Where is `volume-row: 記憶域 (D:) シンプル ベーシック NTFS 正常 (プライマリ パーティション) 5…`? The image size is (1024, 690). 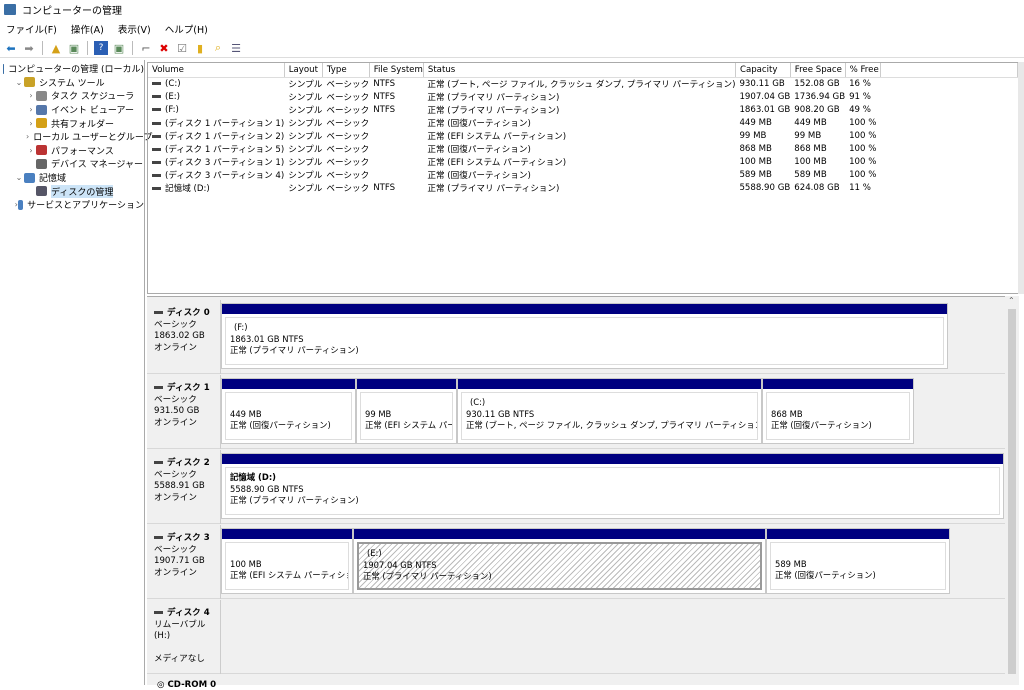
volume-row: 記憶域 (D:) シンプル ベーシック NTFS 正常 (プライマリ パーティション) 5… is located at coordinates (583, 187).